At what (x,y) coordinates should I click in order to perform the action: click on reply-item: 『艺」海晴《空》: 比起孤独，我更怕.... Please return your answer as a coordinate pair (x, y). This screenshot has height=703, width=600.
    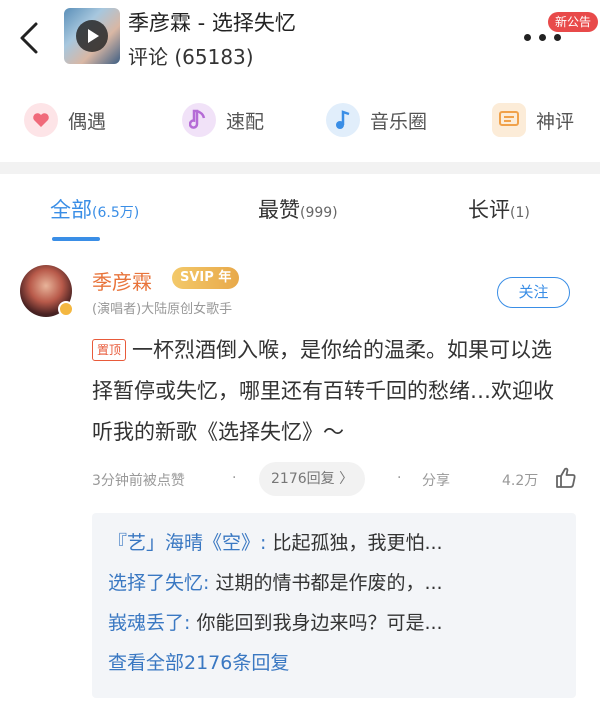
    Looking at the image, I should click on (334, 543).